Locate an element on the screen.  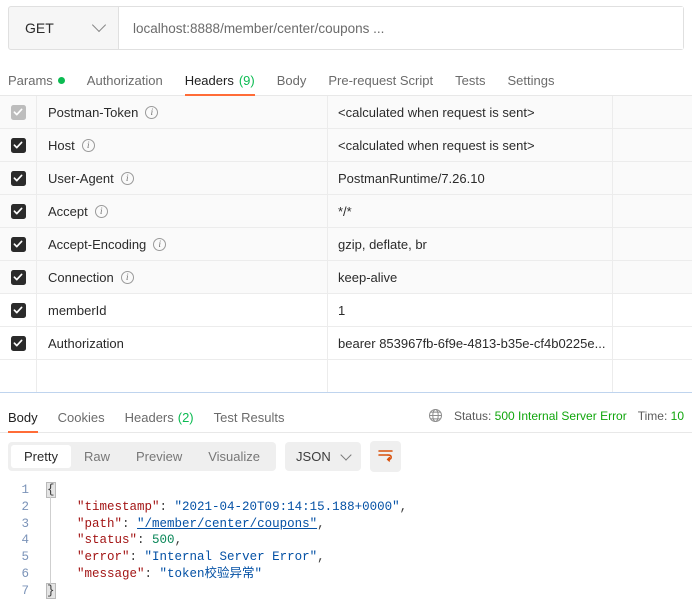
header-key-cell: Authorization is located at coordinates (182, 343).